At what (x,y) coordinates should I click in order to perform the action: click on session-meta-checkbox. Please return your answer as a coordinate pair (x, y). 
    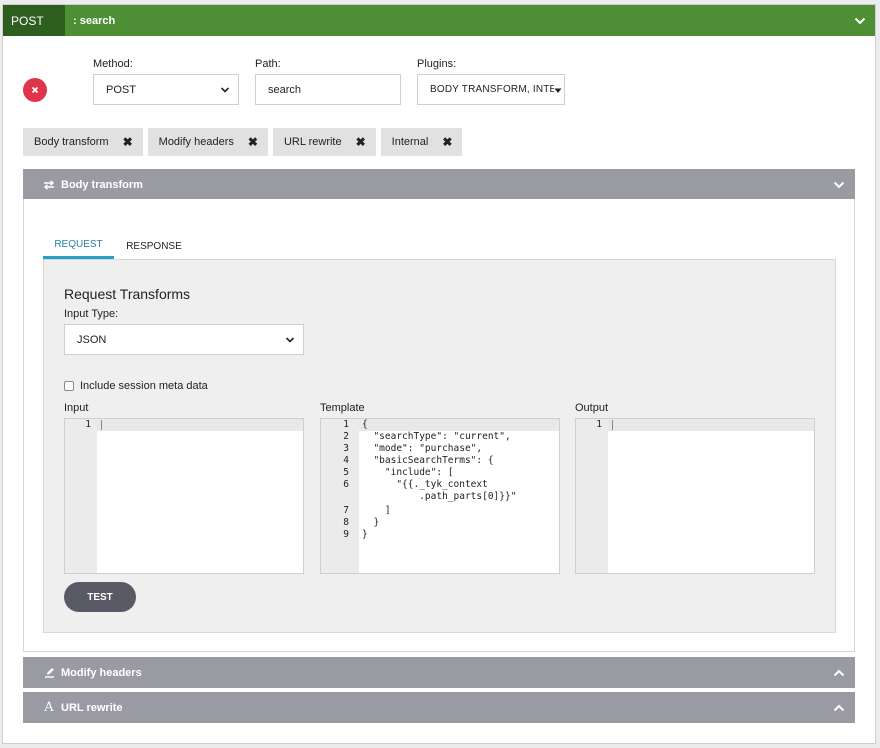
    Looking at the image, I should click on (69, 386).